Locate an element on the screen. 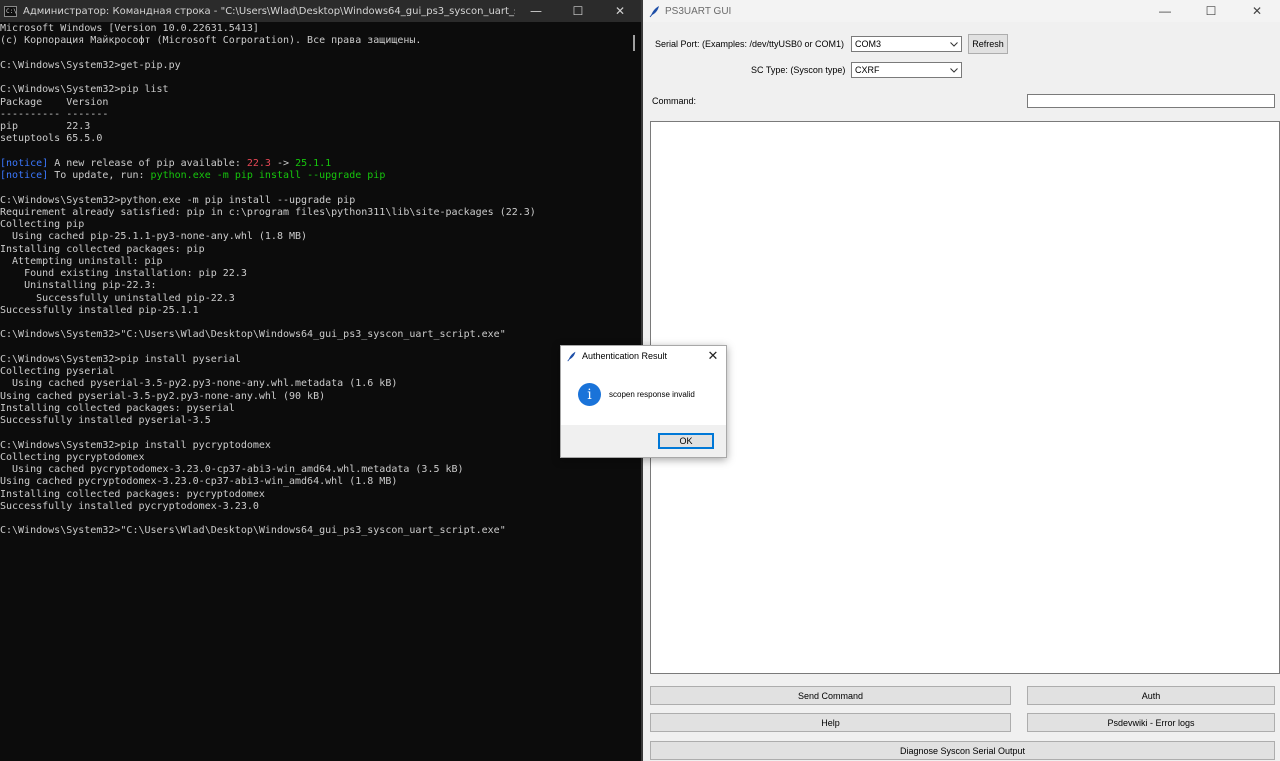  console-close-button: ✕ is located at coordinates (620, 11).